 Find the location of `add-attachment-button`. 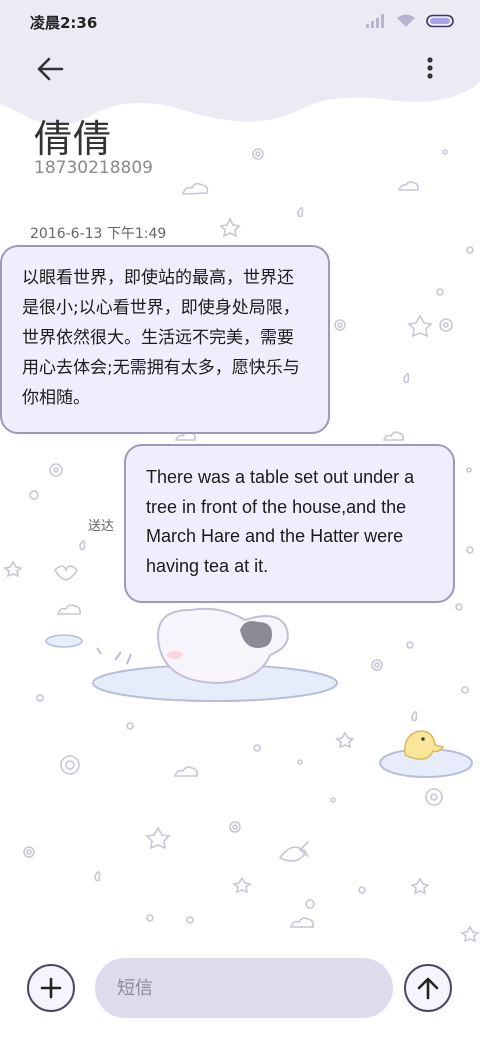

add-attachment-button is located at coordinates (51, 988).